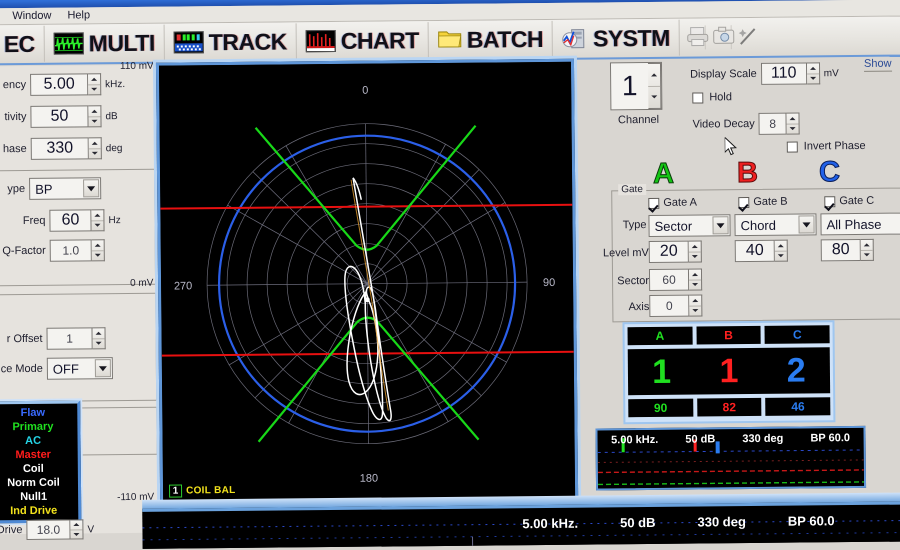 The image size is (900, 550). Describe the element at coordinates (731, 458) in the screenshot. I see `strip-chart-right: 5.00 kHz. 50 dB 330 deg BP 60.0` at that location.